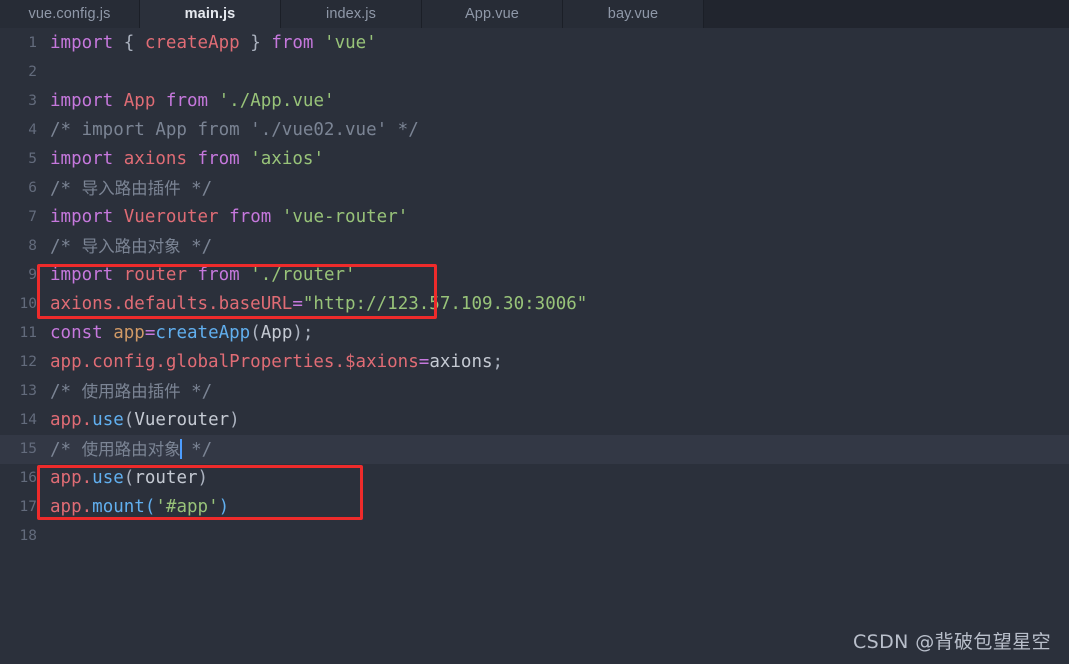 The image size is (1069, 664). I want to click on line-number: 17, so click(28, 507).